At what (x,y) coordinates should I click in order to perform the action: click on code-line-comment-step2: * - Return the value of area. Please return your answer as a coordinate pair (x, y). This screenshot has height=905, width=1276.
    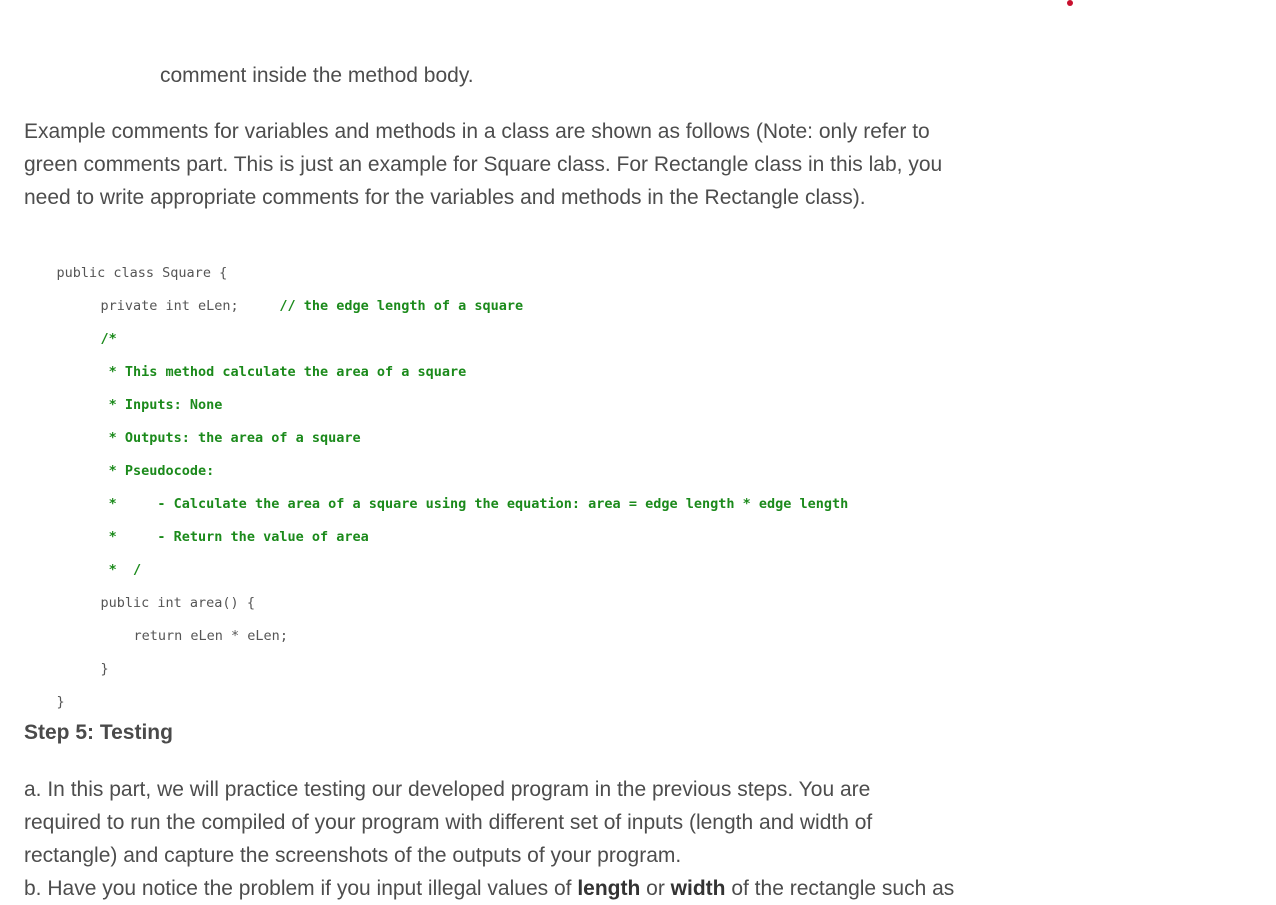
    Looking at the image, I should click on (218, 526).